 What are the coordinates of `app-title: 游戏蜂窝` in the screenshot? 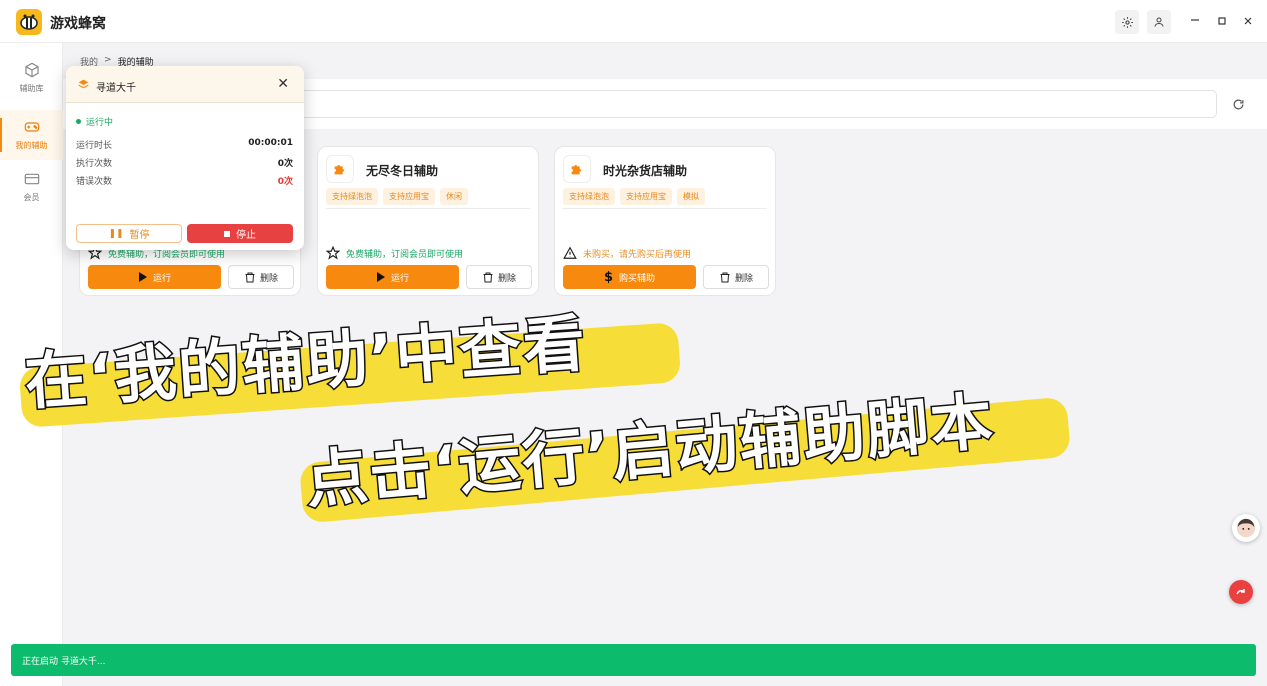 It's located at (78, 24).